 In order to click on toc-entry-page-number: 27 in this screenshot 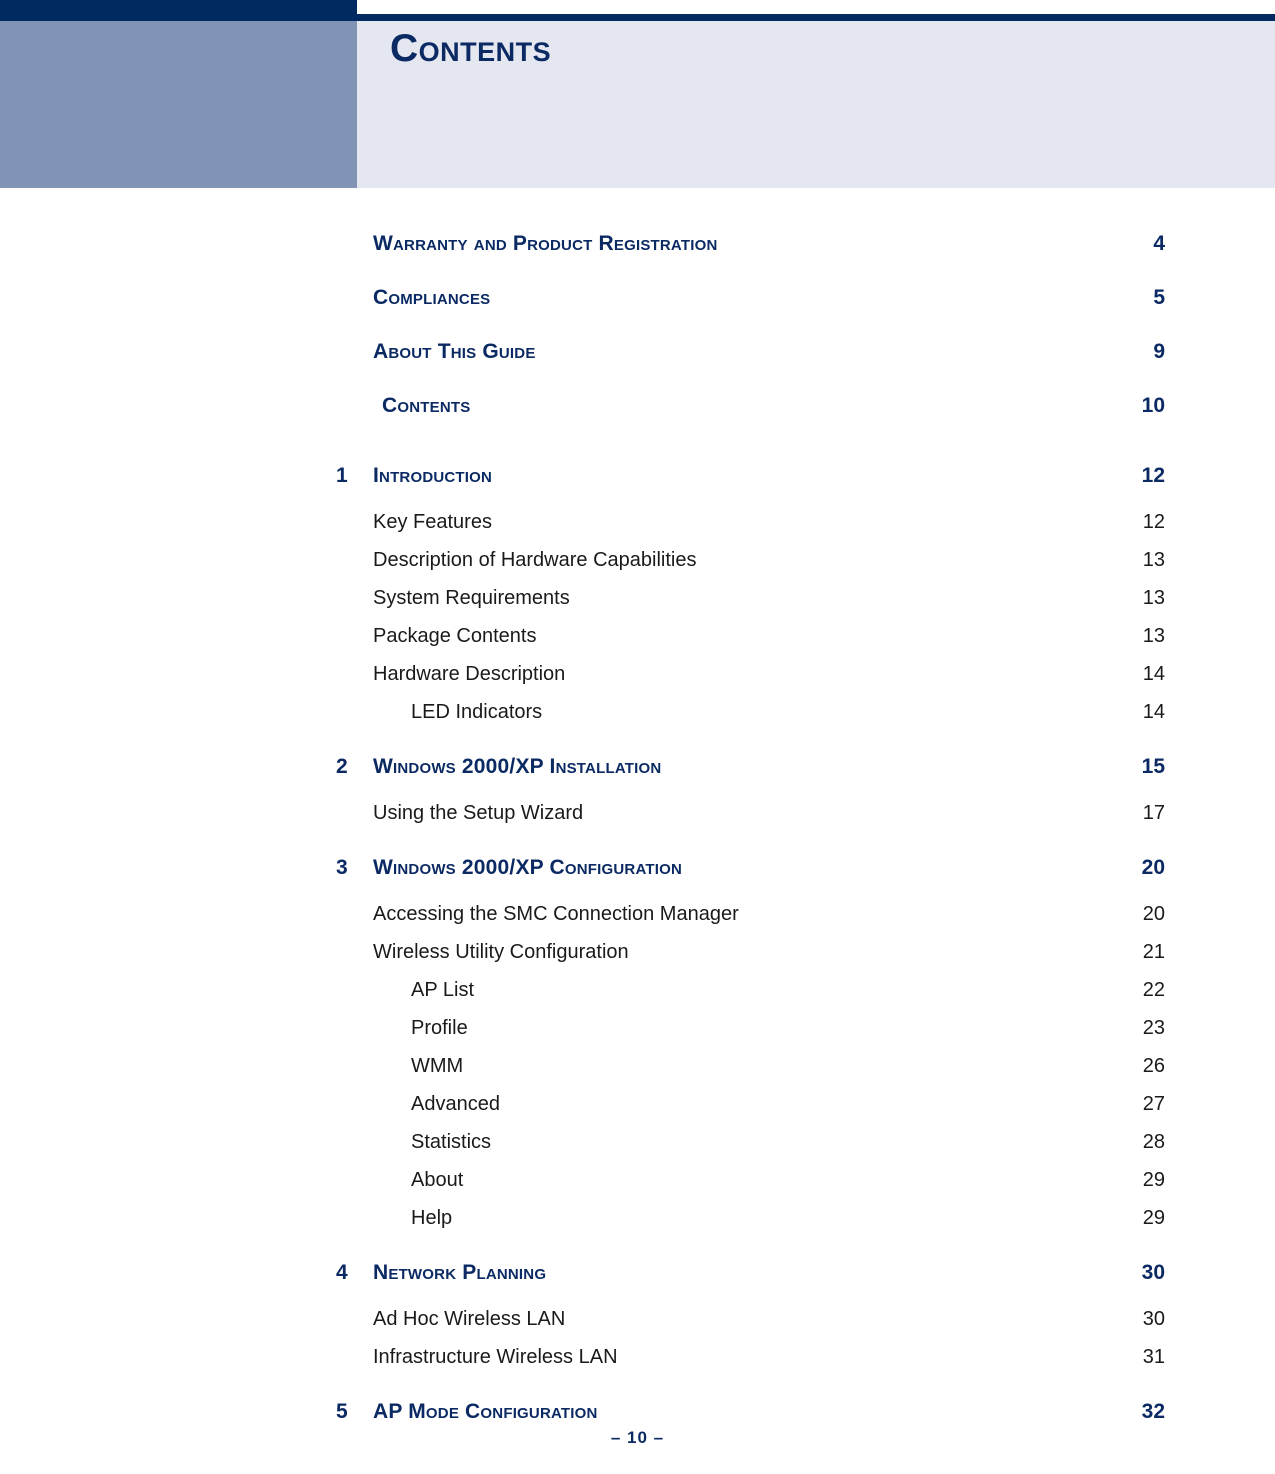, I will do `click(1153, 1104)`.